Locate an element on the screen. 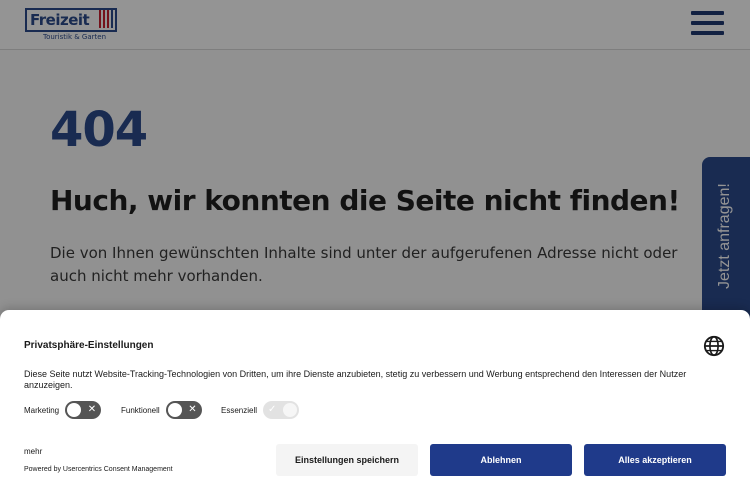  toggle-functional: ✕ is located at coordinates (183, 410).